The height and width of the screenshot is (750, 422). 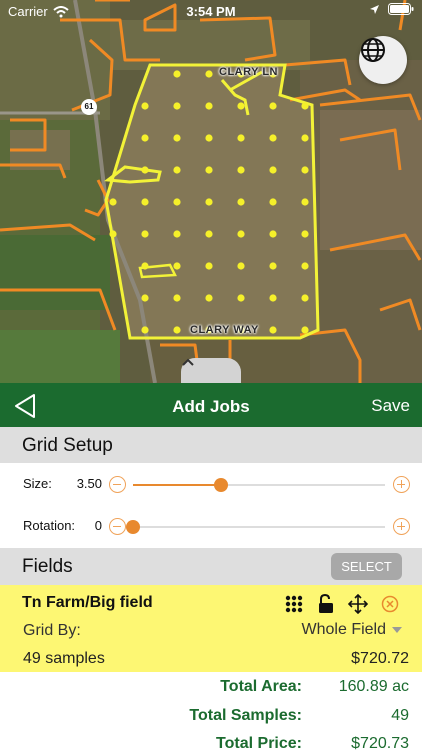 I want to click on unlock-icon, so click(x=326, y=603).